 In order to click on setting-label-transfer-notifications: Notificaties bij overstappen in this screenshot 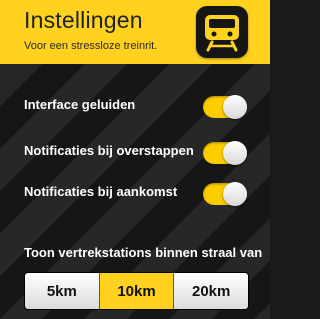, I will do `click(109, 150)`.